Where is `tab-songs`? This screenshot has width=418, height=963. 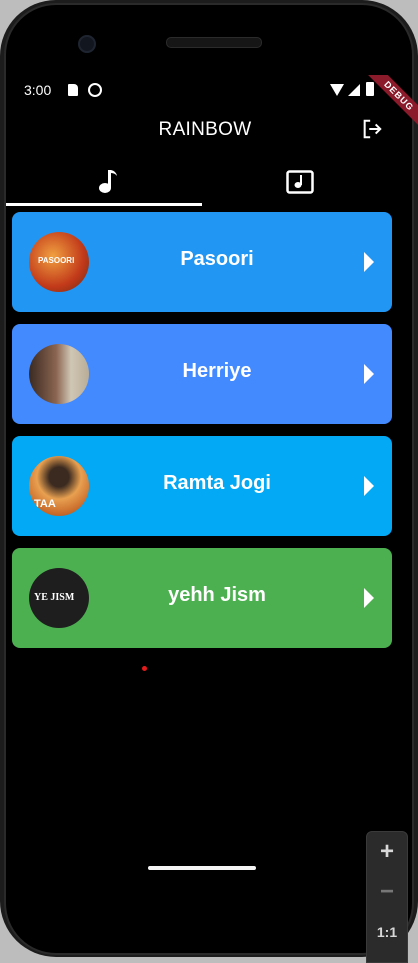 tab-songs is located at coordinates (104, 183).